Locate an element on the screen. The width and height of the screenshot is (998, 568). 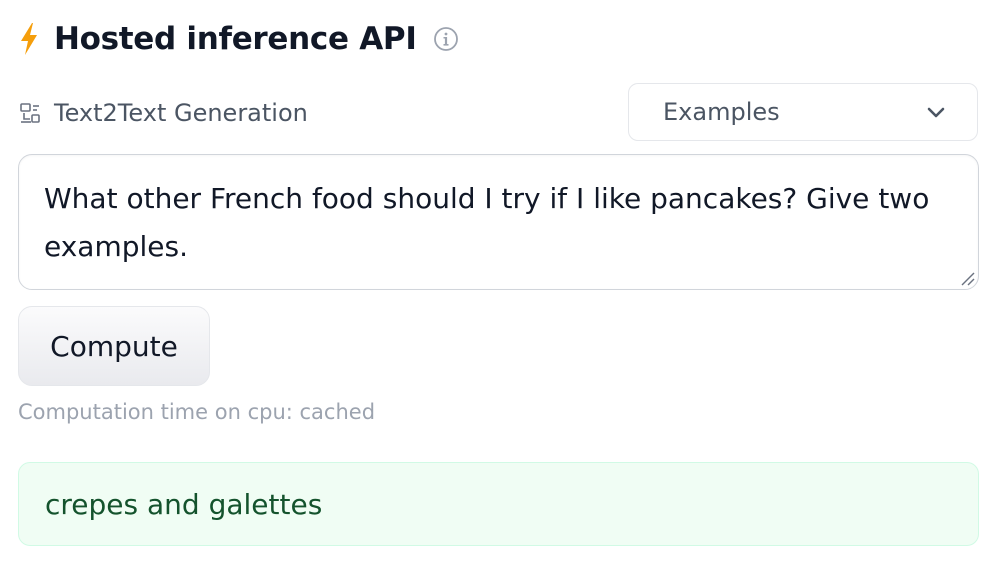
task-label: Text2Text Generation is located at coordinates (181, 113).